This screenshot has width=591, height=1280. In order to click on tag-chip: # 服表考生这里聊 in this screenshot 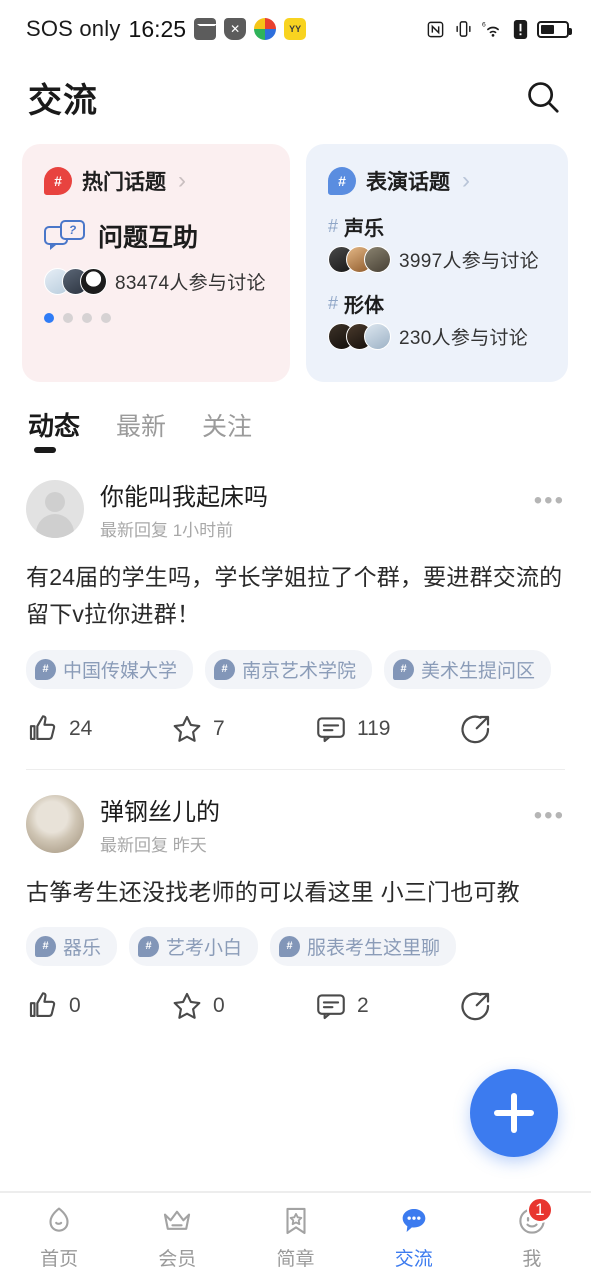, I will do `click(363, 946)`.